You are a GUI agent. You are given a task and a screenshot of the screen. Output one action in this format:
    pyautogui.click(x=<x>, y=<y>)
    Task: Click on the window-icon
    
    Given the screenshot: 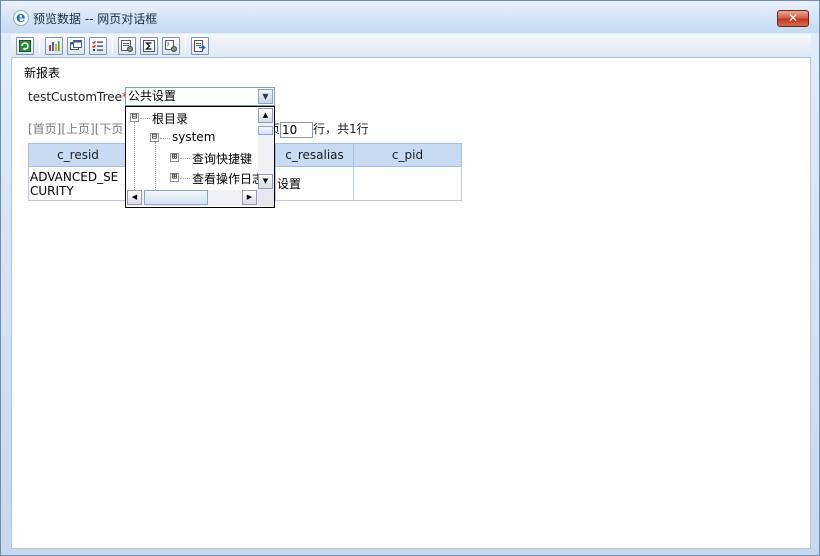 What is the action you would take?
    pyautogui.click(x=76, y=46)
    